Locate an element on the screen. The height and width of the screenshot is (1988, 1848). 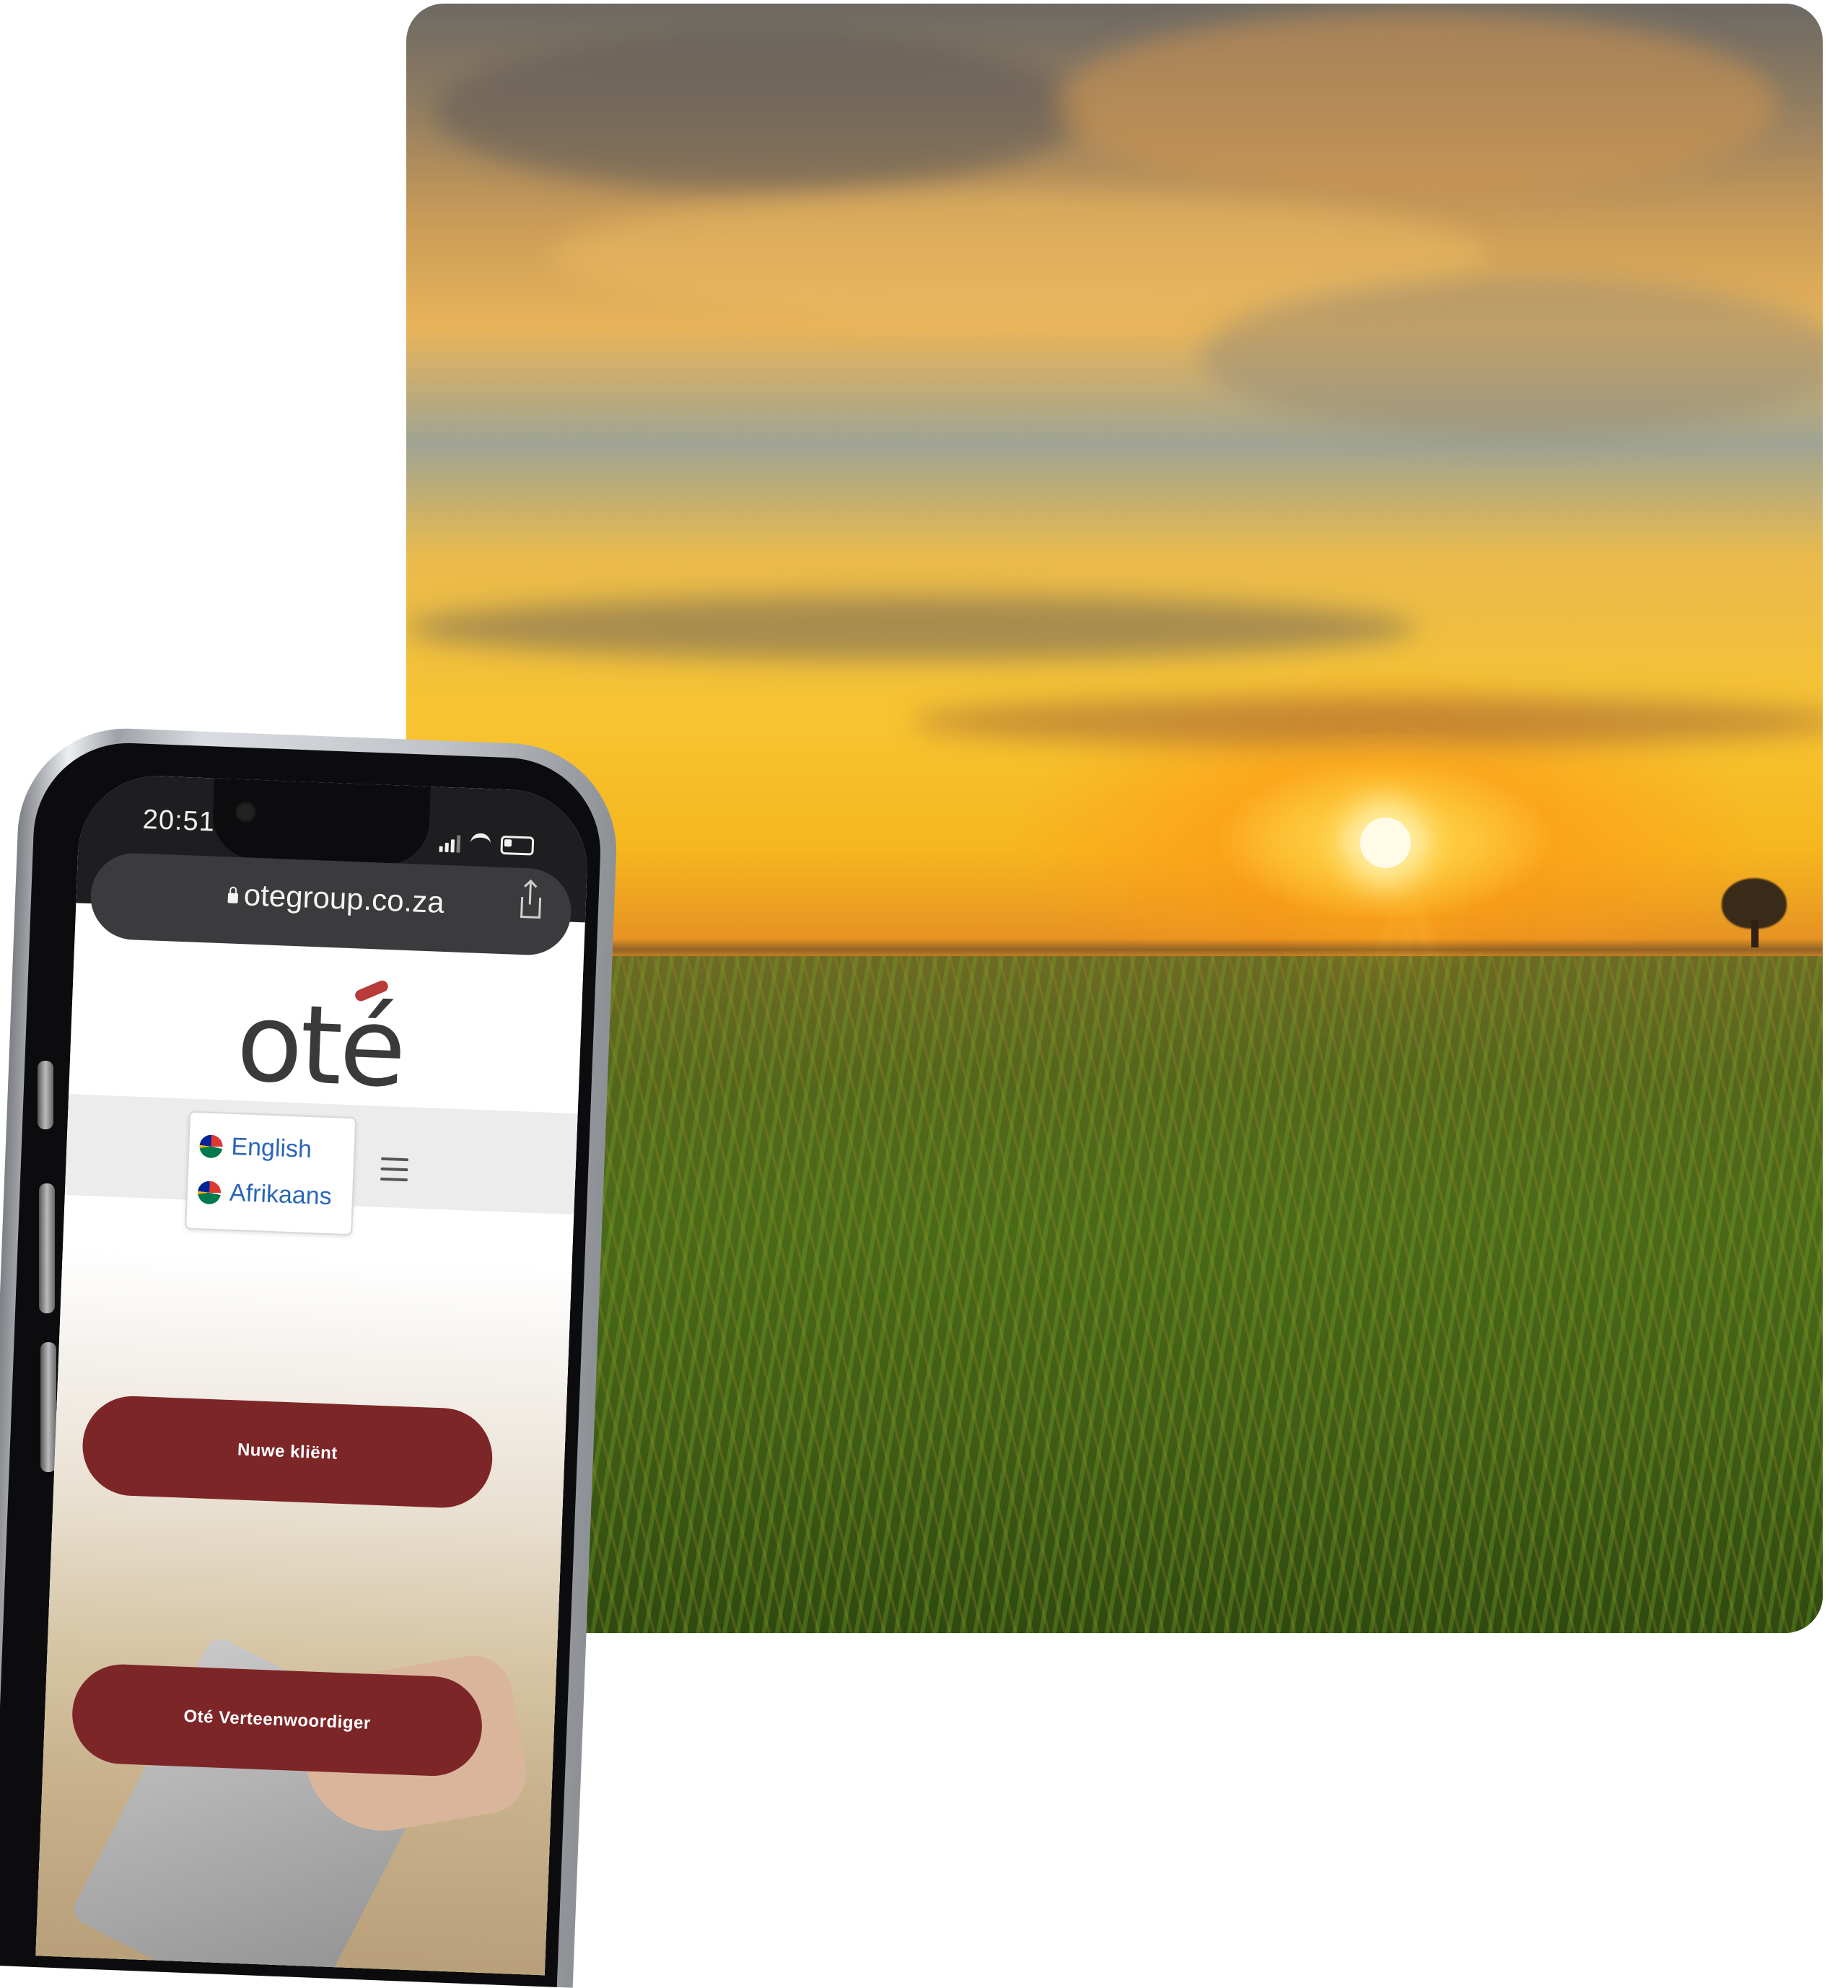
language-option-afrikaans: Afrikaans is located at coordinates (264, 1194).